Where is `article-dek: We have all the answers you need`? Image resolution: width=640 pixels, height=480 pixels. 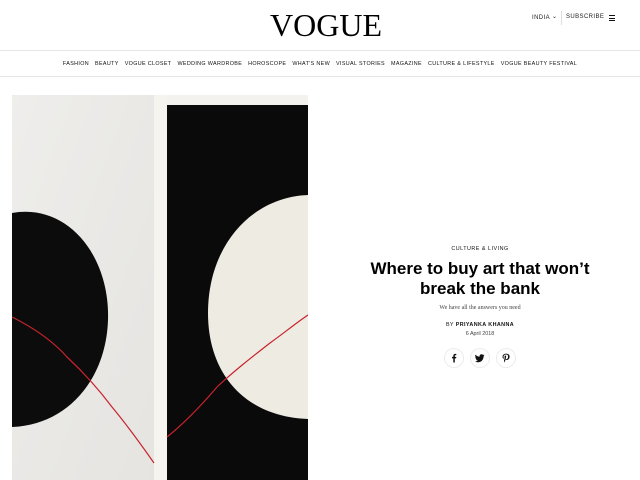
article-dek: We have all the answers you need is located at coordinates (480, 308).